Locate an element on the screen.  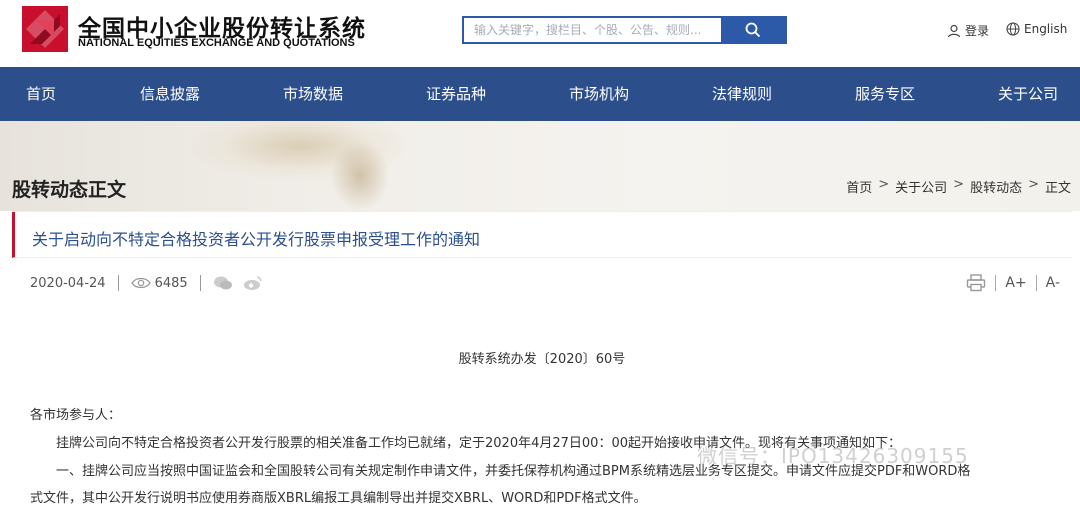
nav-disclosure: 信息披露 is located at coordinates (170, 94).